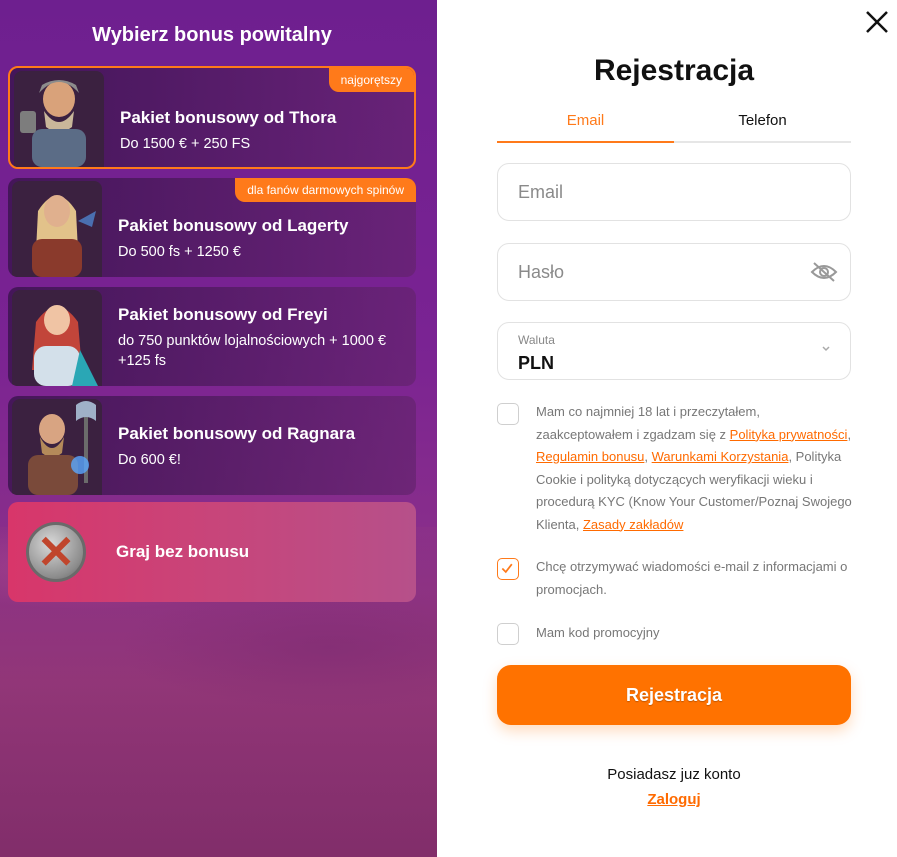 The height and width of the screenshot is (857, 897). Describe the element at coordinates (877, 22) in the screenshot. I see `close-icon` at that location.